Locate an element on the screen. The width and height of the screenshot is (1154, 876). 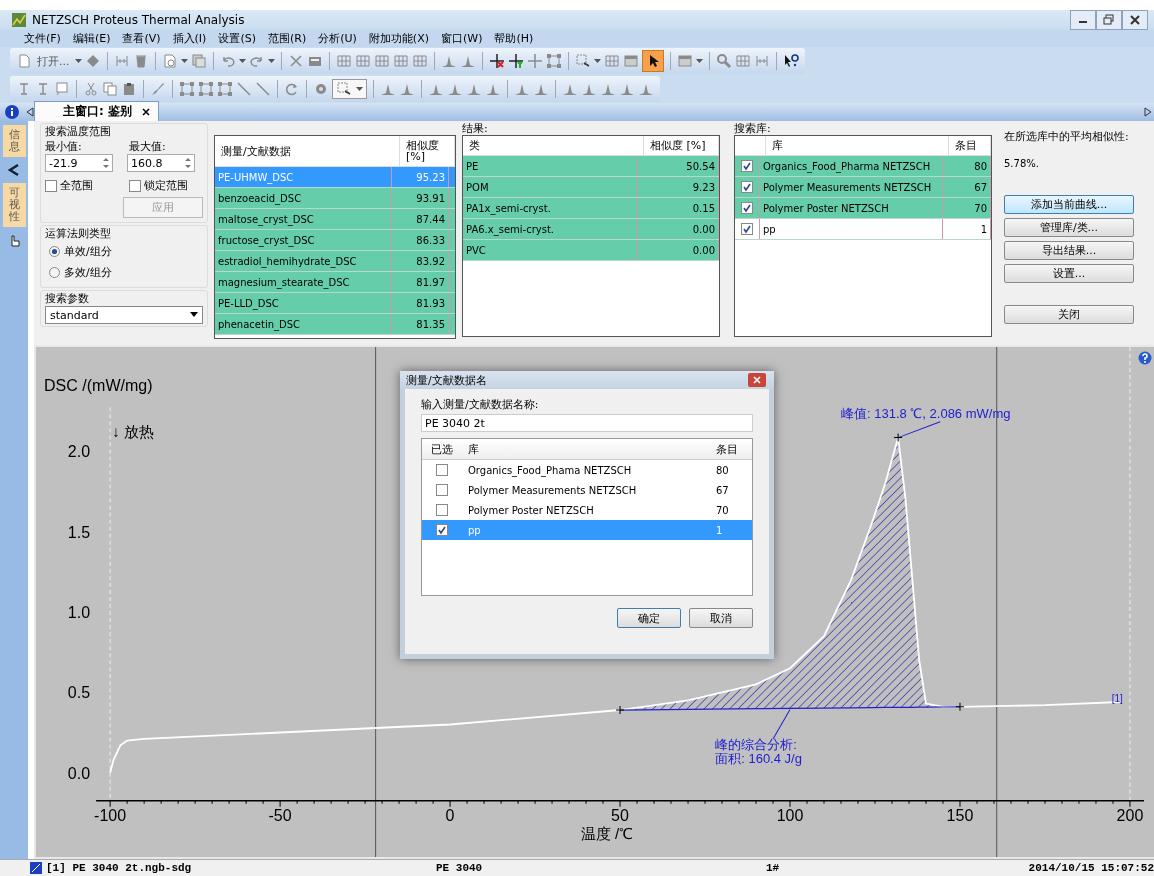
side-tab: 可视性 is located at coordinates (14, 205).